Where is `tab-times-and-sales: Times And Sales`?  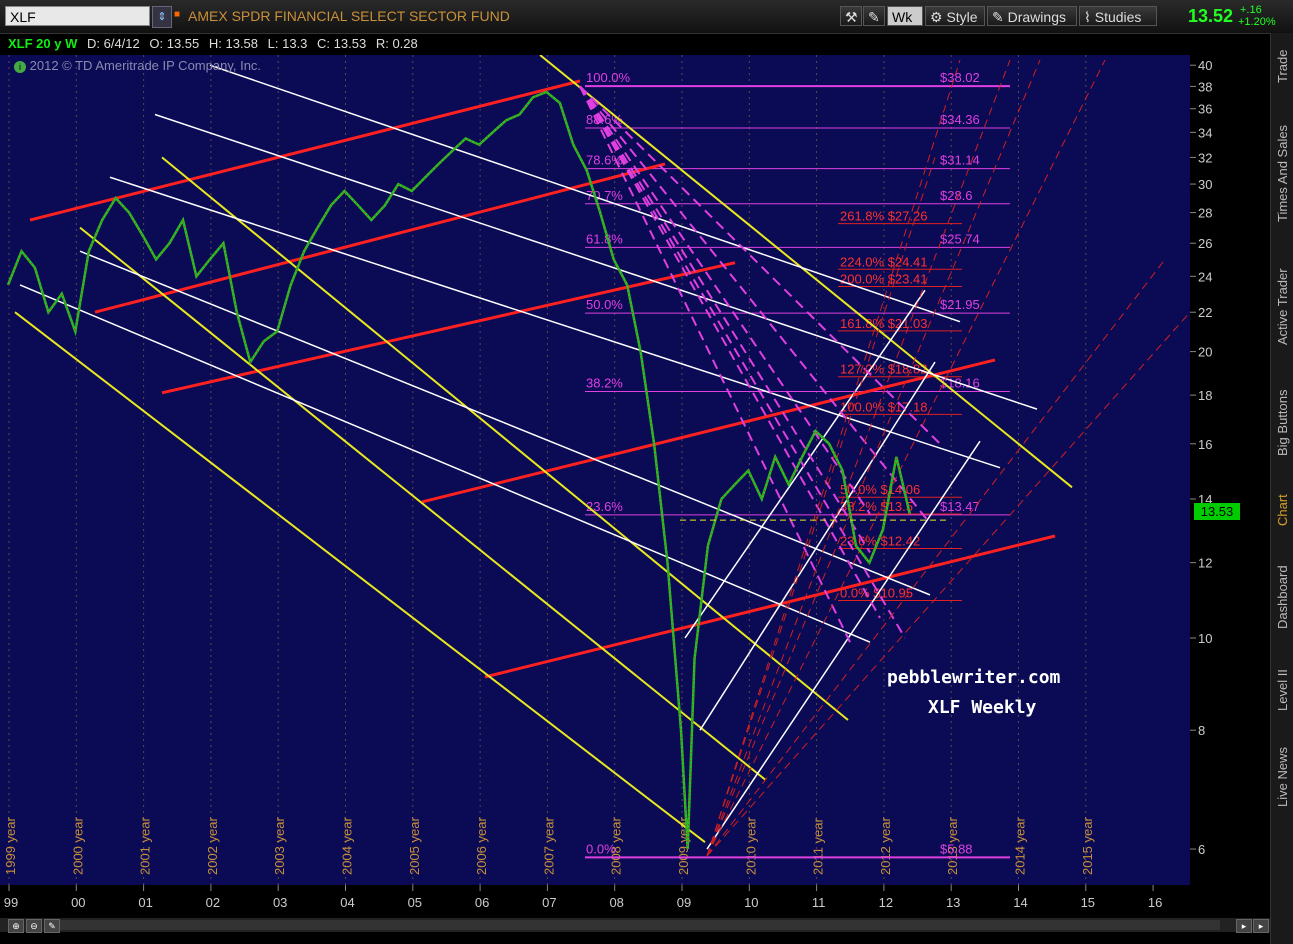
tab-times-and-sales: Times And Sales is located at coordinates (1282, 173).